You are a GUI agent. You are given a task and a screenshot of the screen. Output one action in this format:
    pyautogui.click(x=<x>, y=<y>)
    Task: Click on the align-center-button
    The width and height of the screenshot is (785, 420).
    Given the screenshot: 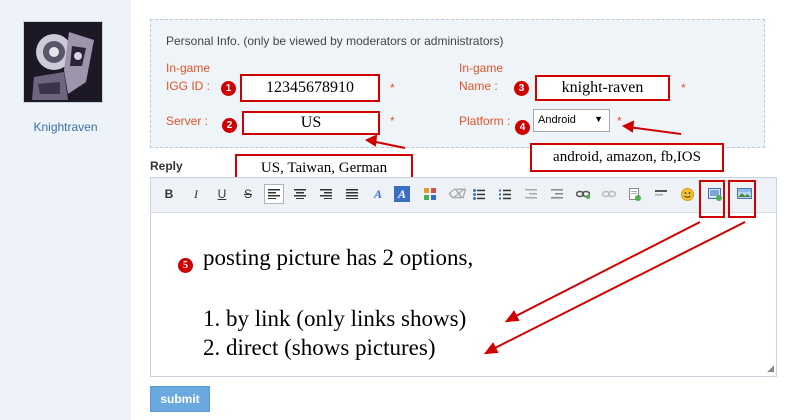 What is the action you would take?
    pyautogui.click(x=300, y=194)
    